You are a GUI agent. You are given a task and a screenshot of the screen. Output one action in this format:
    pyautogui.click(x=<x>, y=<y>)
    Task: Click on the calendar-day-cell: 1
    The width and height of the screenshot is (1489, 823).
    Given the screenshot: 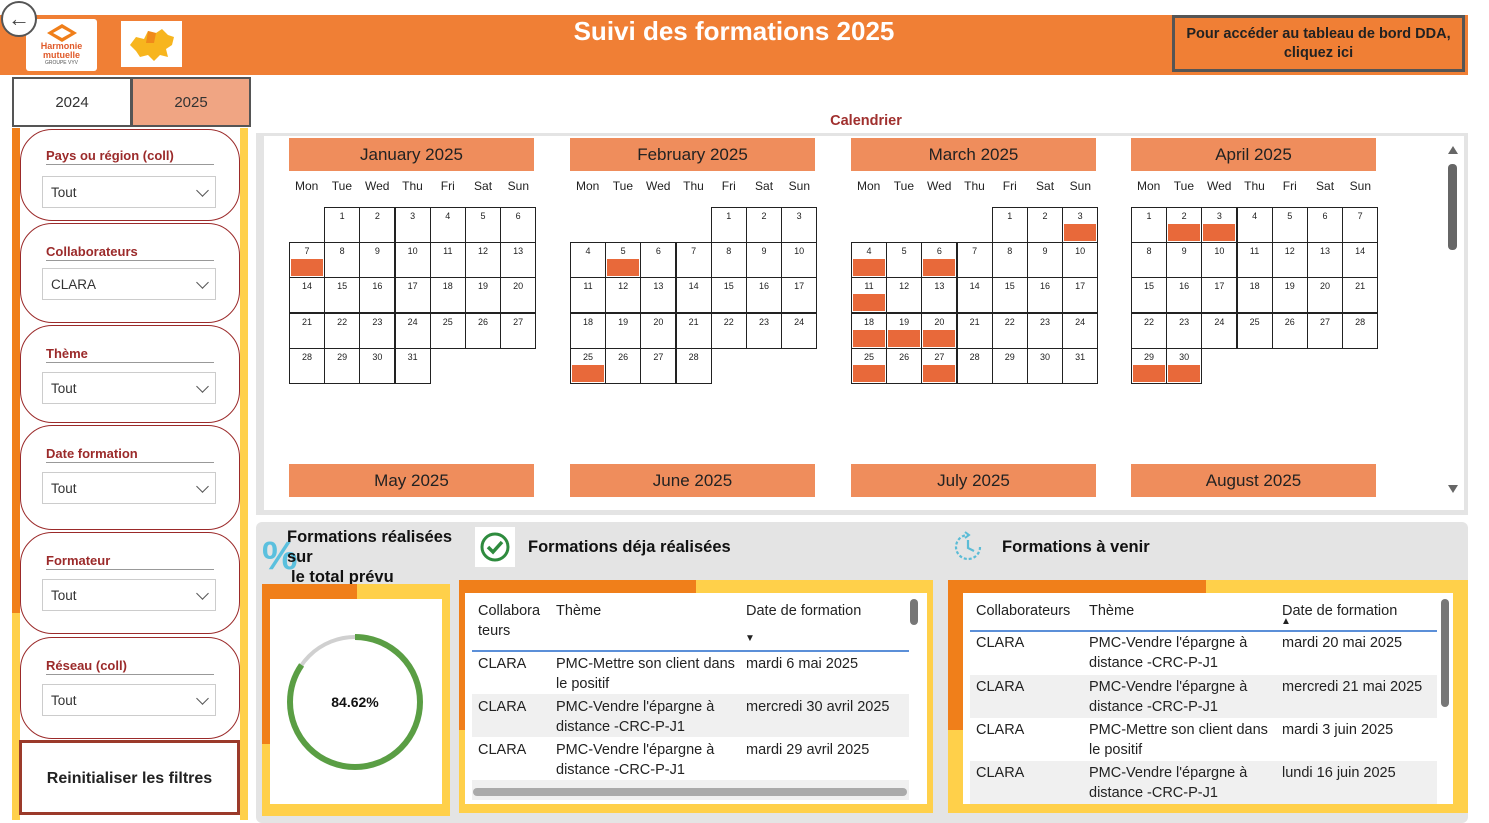 What is the action you would take?
    pyautogui.click(x=1149, y=225)
    